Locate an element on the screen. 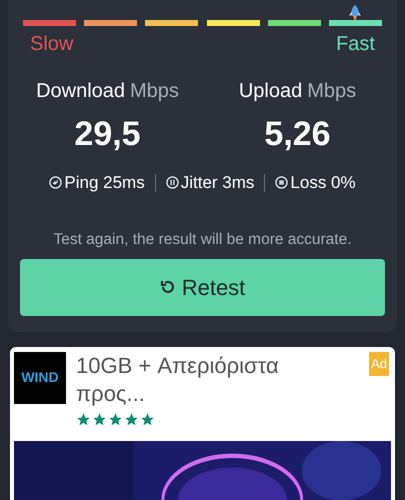 This screenshot has height=500, width=405. result-label: Download is located at coordinates (81, 91).